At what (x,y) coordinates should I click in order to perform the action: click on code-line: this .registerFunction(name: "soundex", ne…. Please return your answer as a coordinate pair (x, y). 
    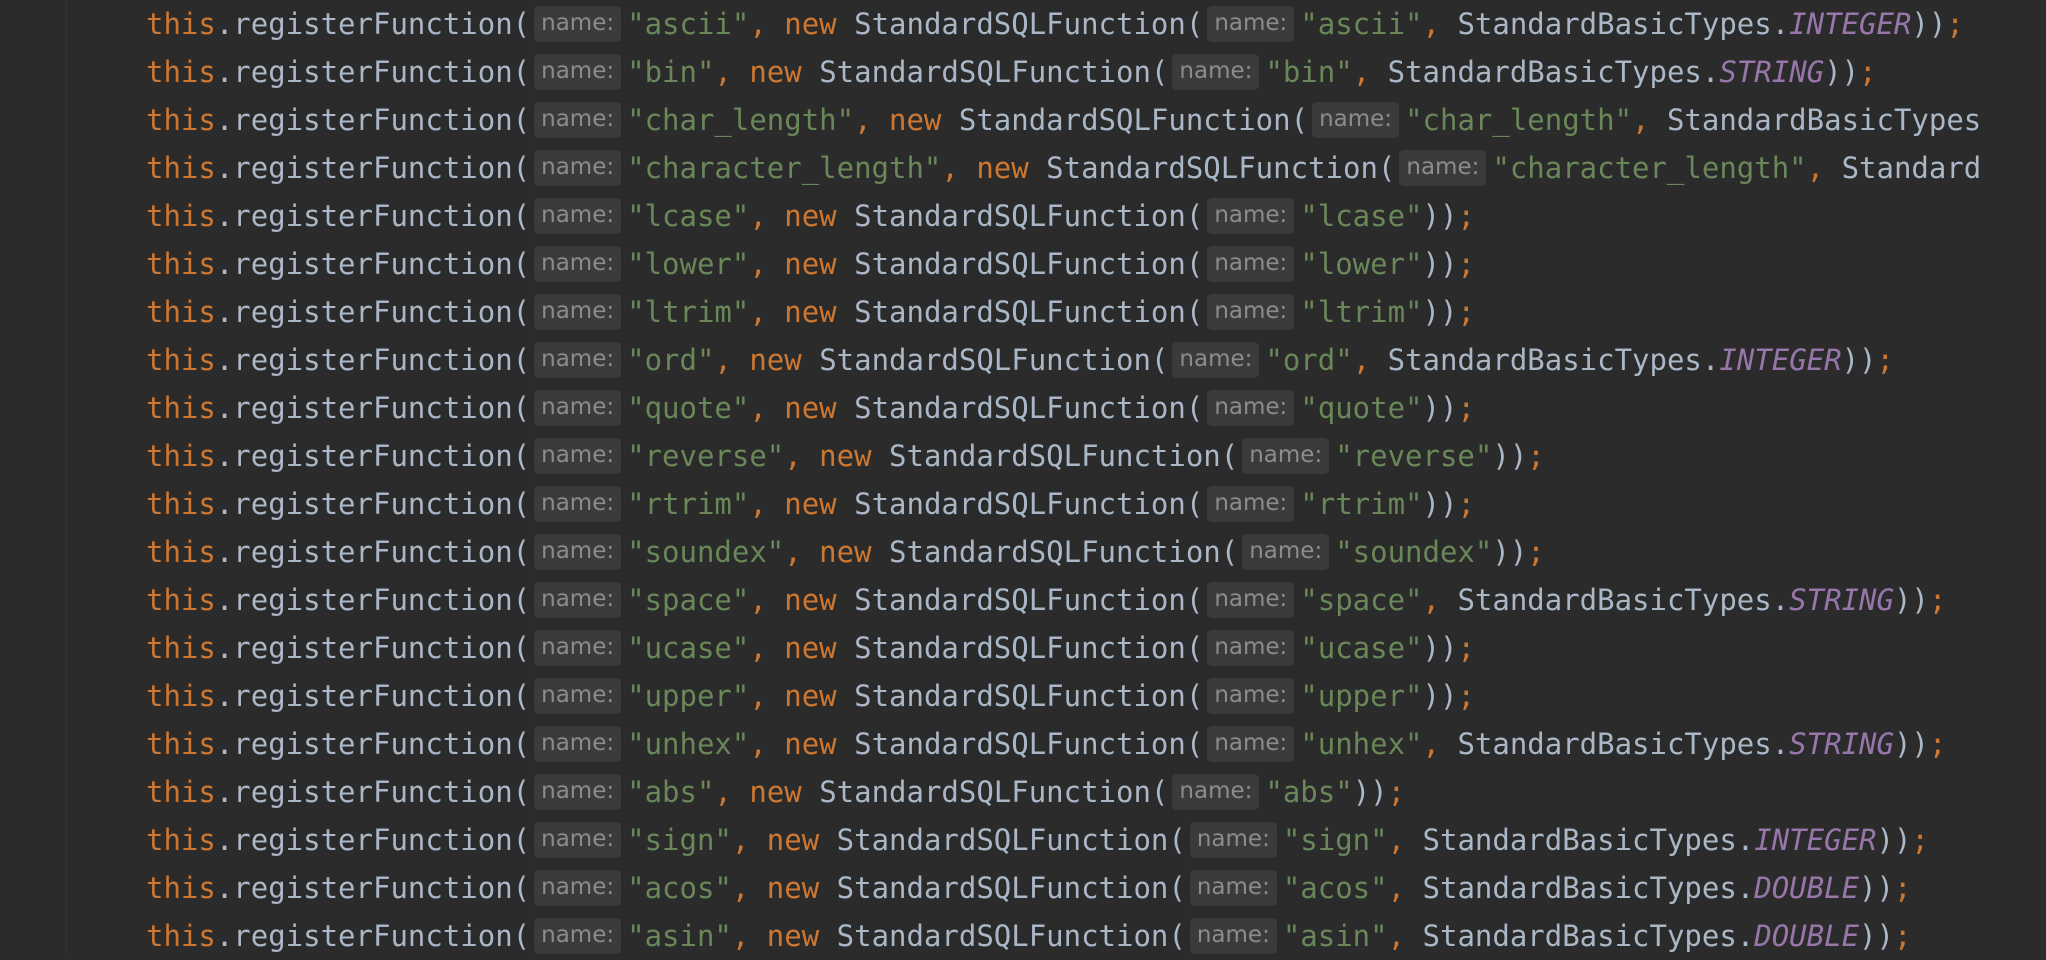
    Looking at the image, I should click on (1096, 552).